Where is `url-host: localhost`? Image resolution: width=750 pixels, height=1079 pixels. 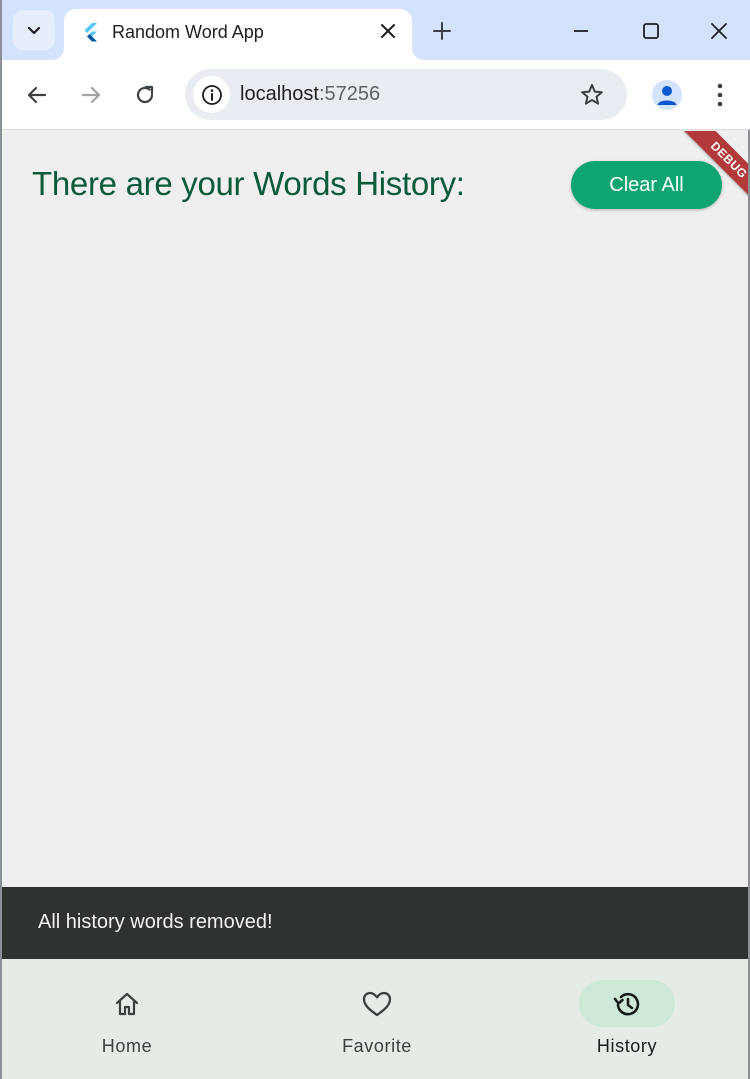 url-host: localhost is located at coordinates (279, 94).